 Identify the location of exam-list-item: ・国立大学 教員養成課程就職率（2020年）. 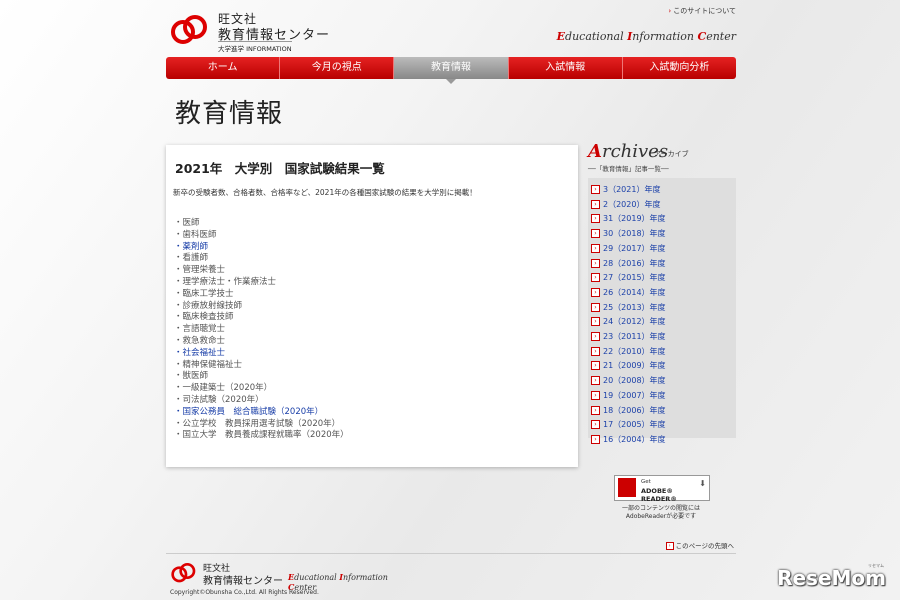
(261, 435).